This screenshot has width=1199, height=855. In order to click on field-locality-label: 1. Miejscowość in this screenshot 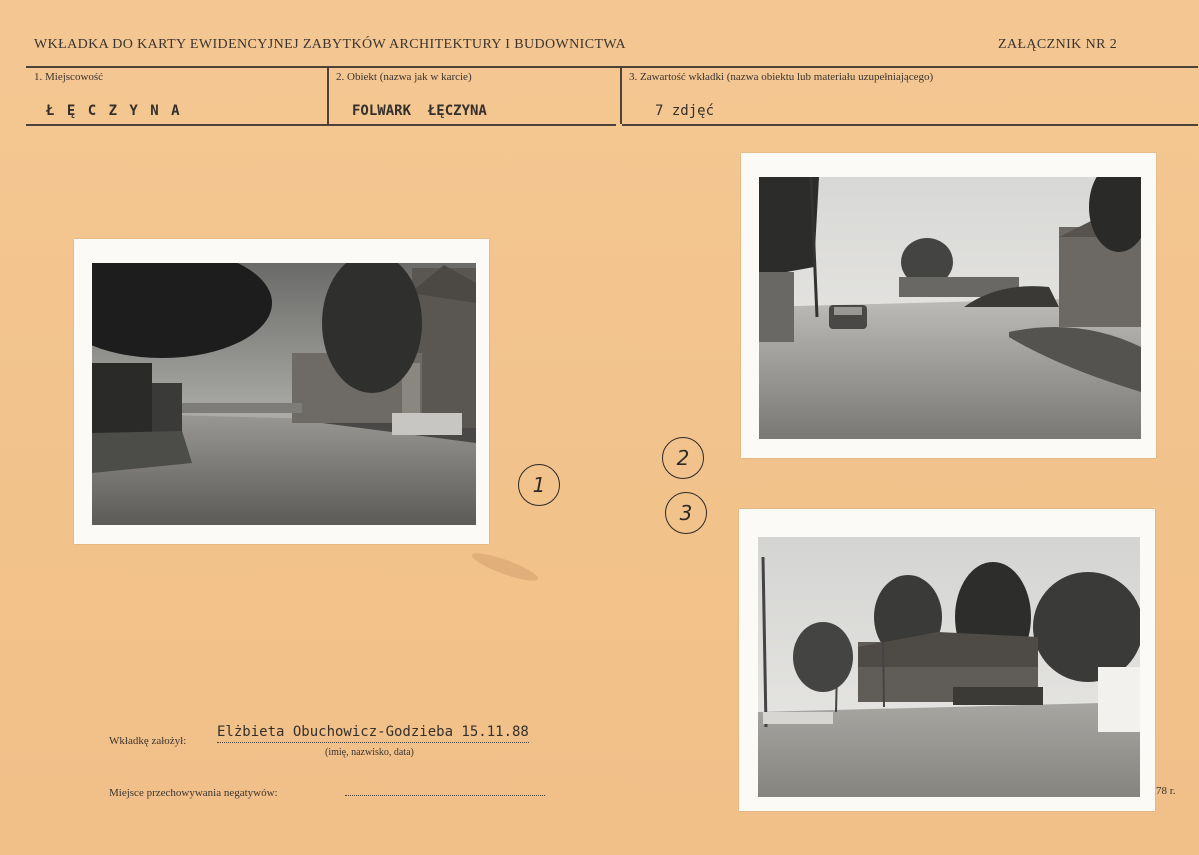, I will do `click(69, 77)`.